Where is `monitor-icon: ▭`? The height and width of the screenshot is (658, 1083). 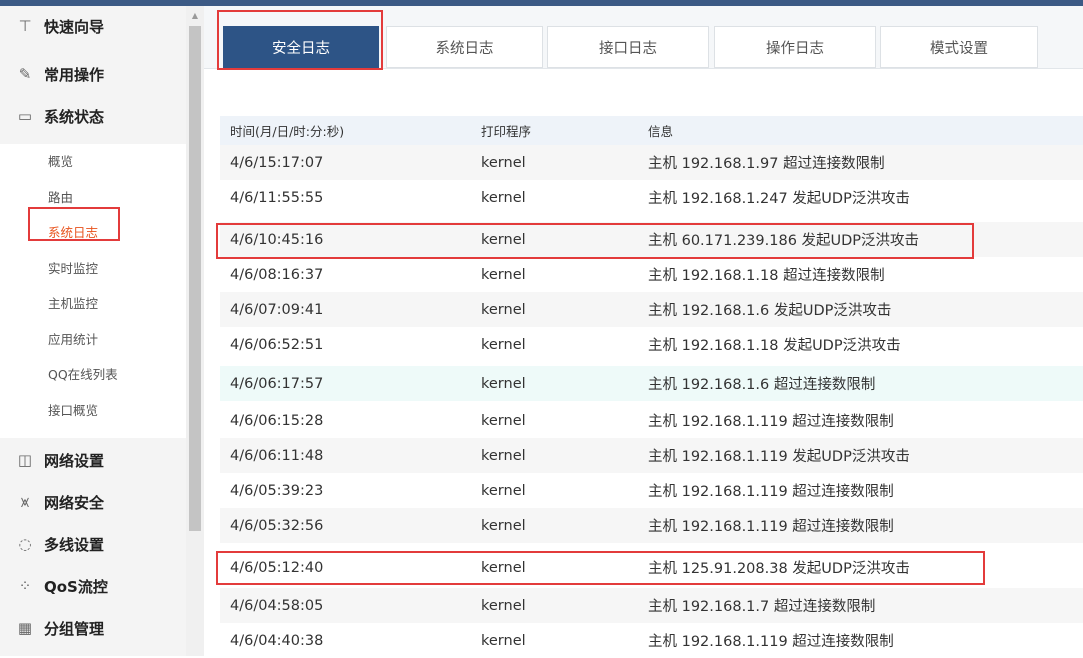
monitor-icon: ▭ is located at coordinates (25, 116).